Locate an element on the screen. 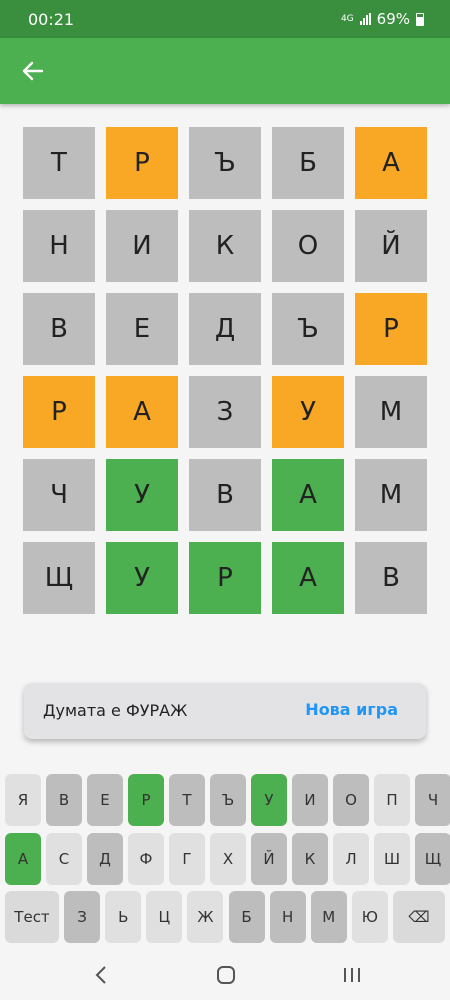  navigation-bar is located at coordinates (225, 974).